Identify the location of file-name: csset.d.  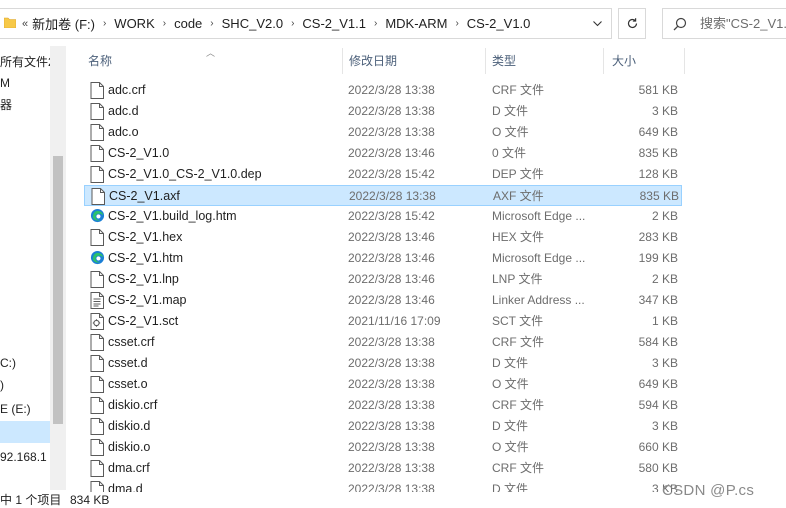
(128, 363).